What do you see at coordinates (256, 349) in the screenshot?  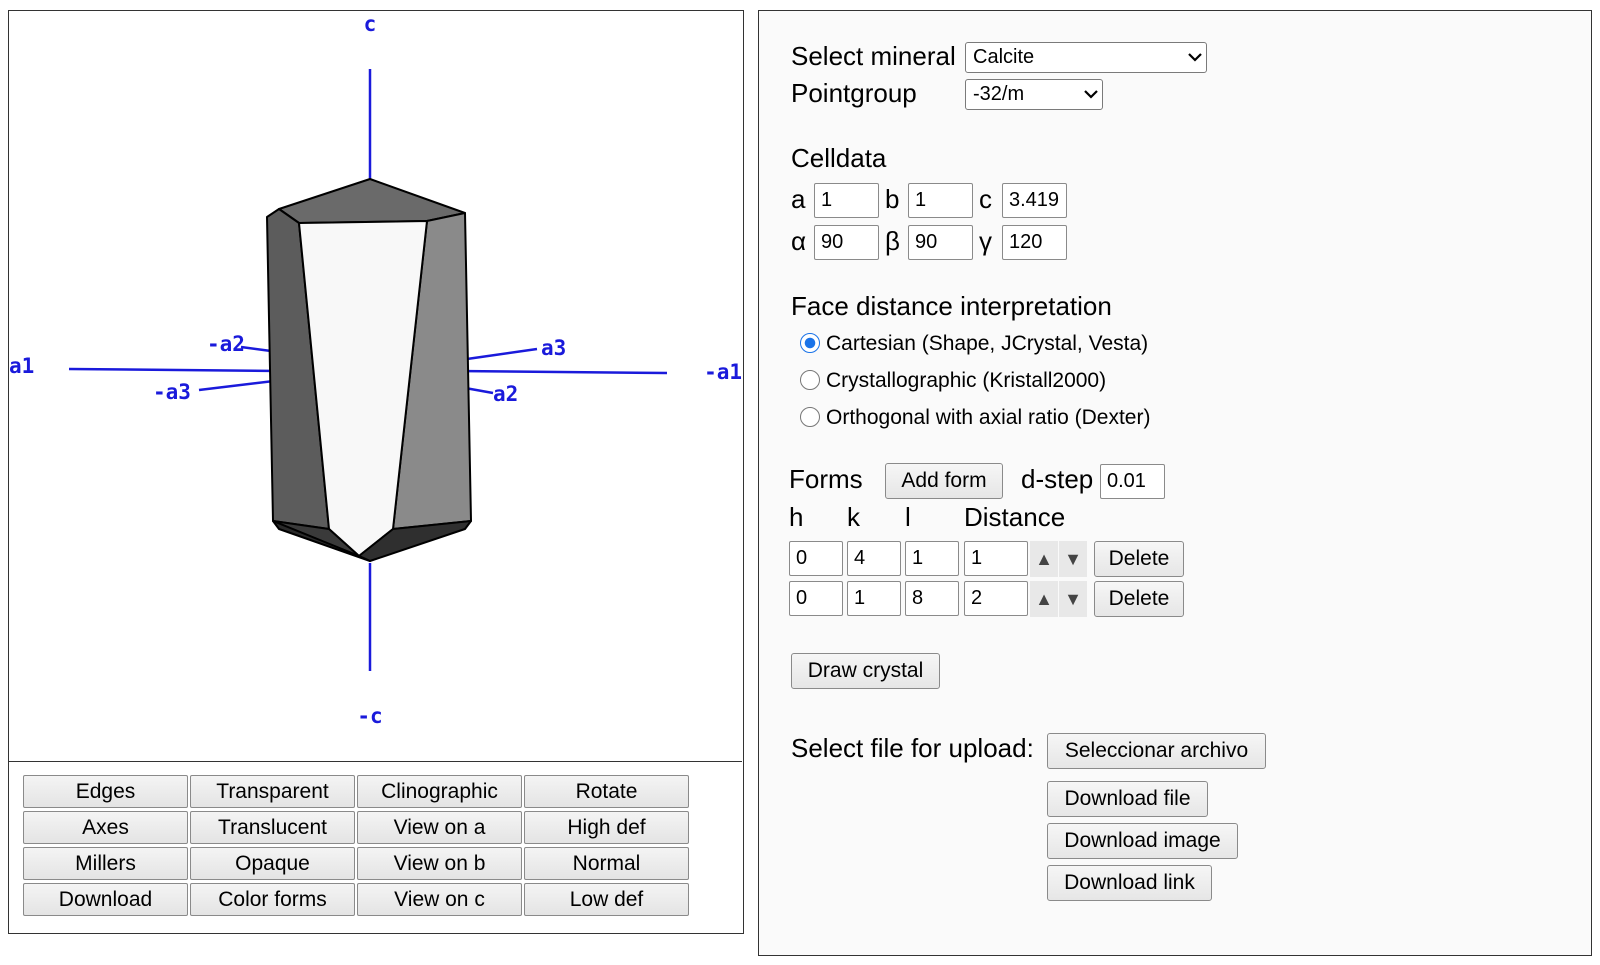 I see `axis-neg-a2-line` at bounding box center [256, 349].